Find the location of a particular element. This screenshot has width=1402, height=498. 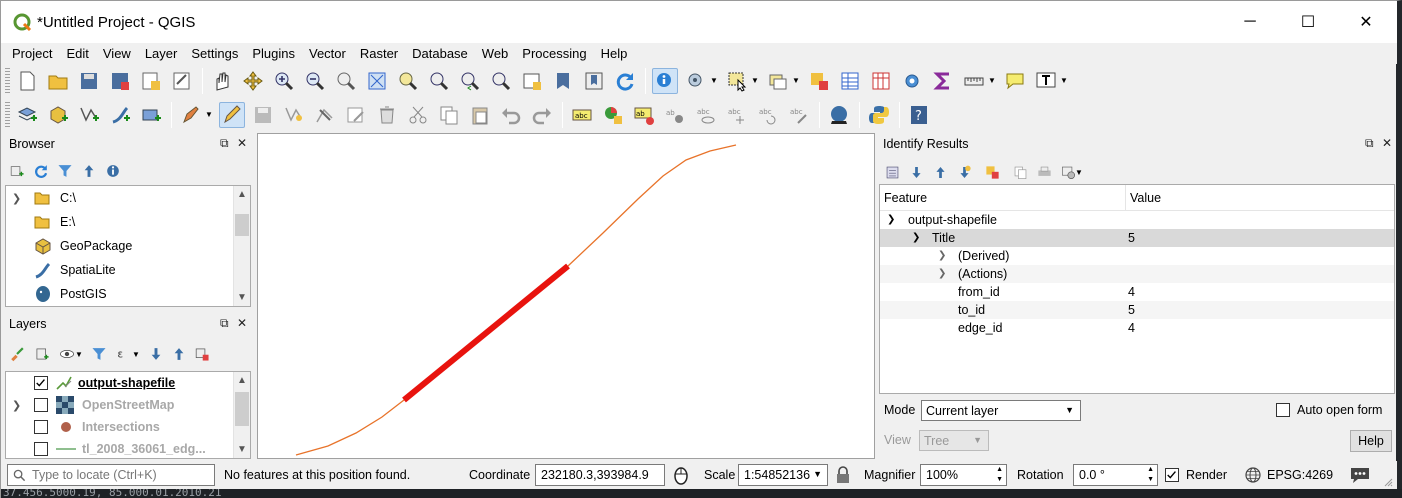

crs-label: EPSG:4269 is located at coordinates (1300, 475).